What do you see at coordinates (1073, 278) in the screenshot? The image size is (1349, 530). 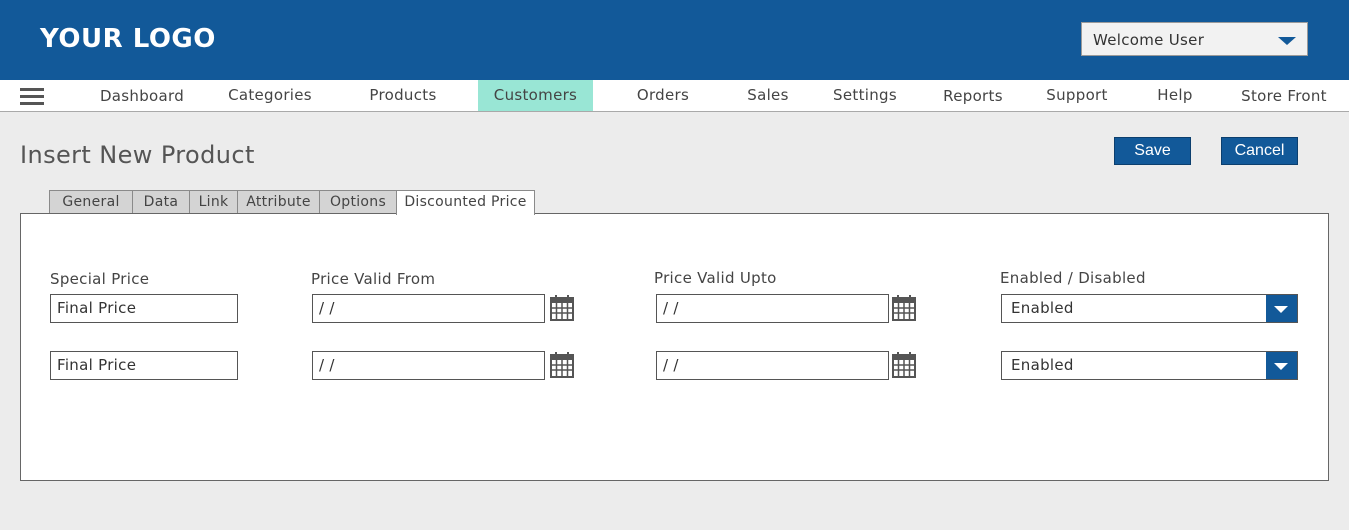 I see `status-label: Enabled / Disabled` at bounding box center [1073, 278].